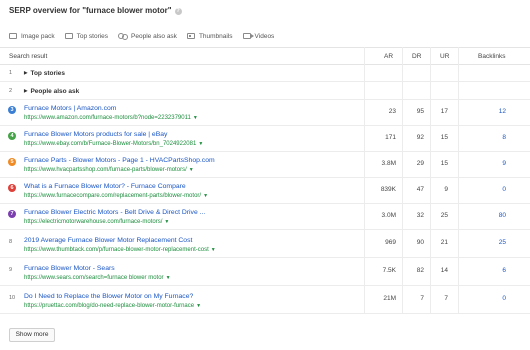 The width and height of the screenshot is (530, 350). What do you see at coordinates (504, 163) in the screenshot?
I see `metric-backlinks: 9` at bounding box center [504, 163].